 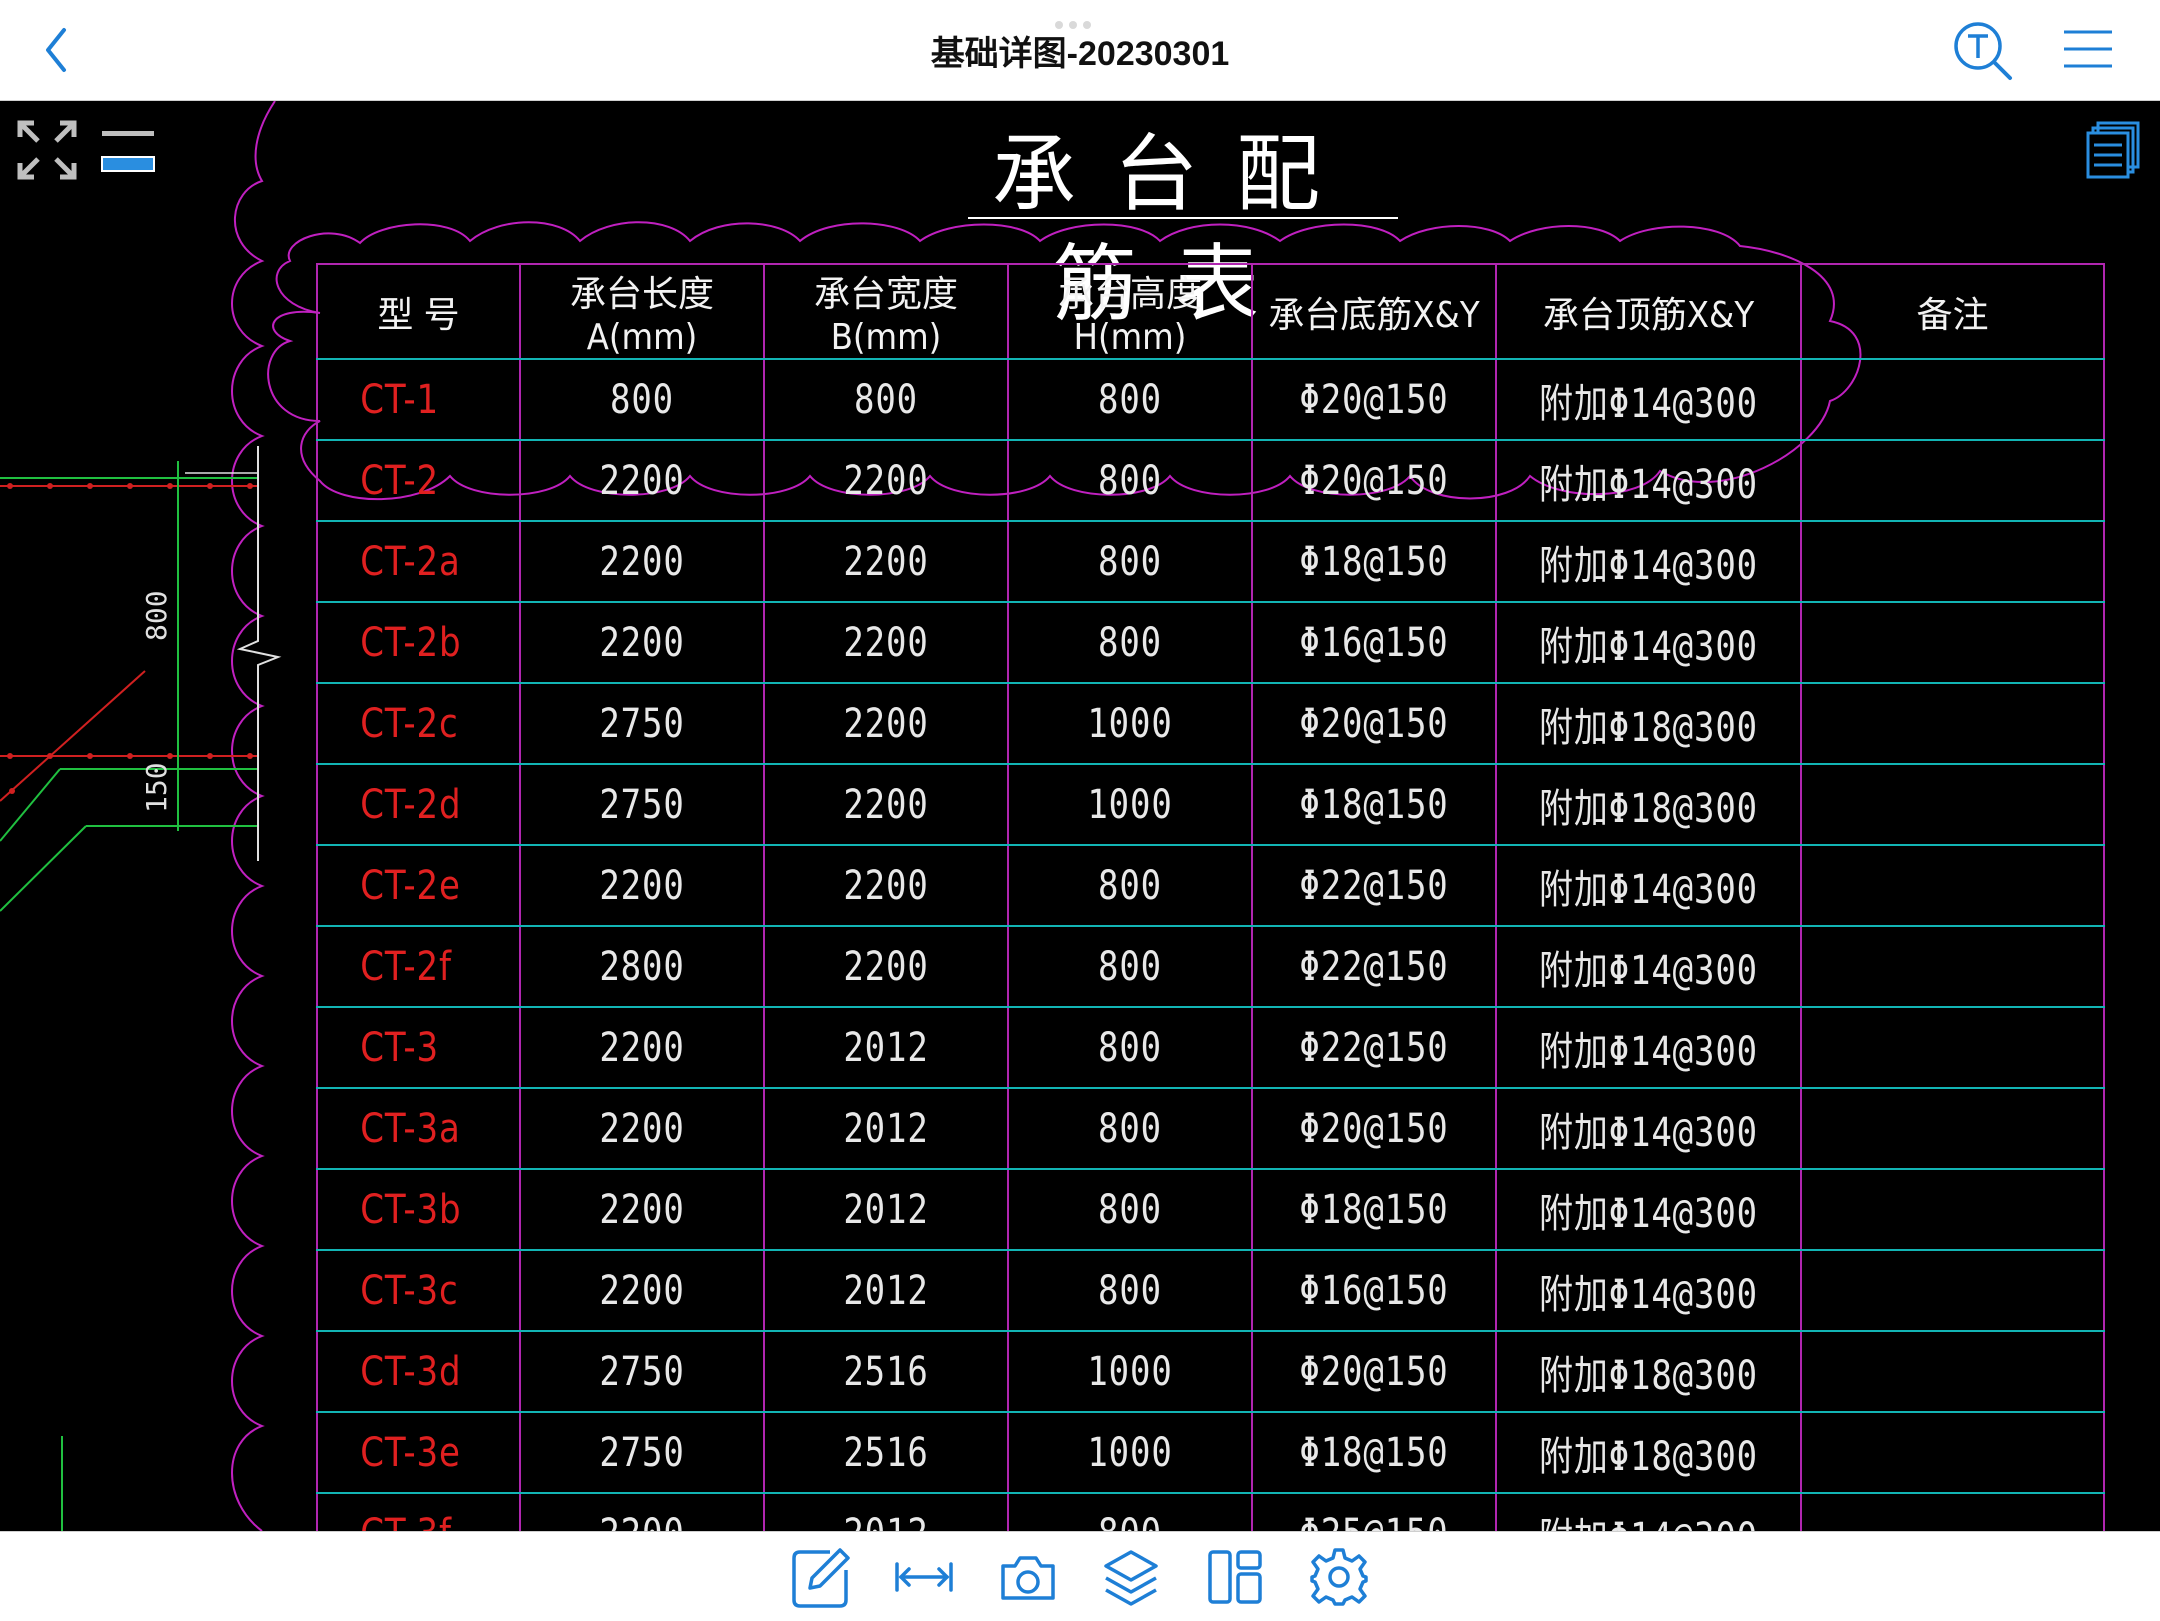 I want to click on table-row: CT-3c 2200 2012 800 Φ16@150 附加Φ14@300, so click(x=1210, y=1290).